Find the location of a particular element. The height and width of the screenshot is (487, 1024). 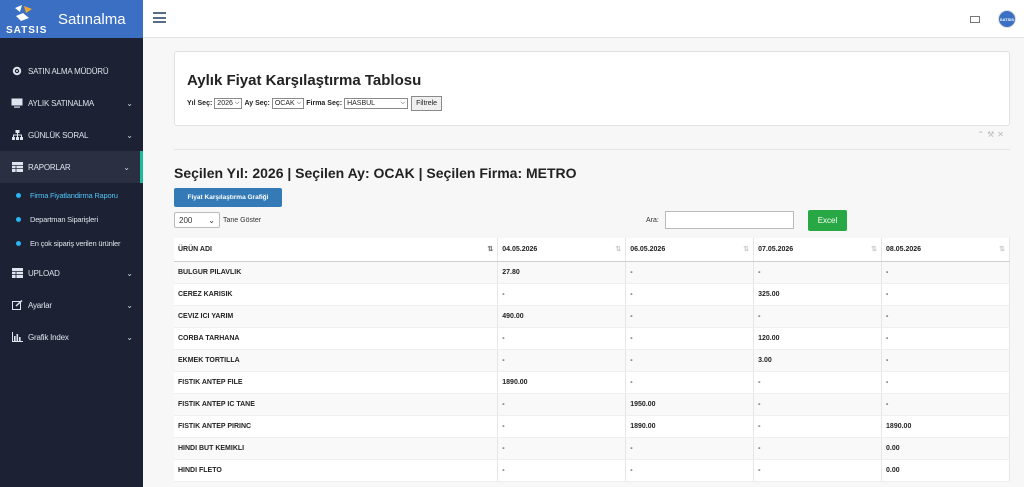

month-select: OCAK ⌵ is located at coordinates (288, 103).